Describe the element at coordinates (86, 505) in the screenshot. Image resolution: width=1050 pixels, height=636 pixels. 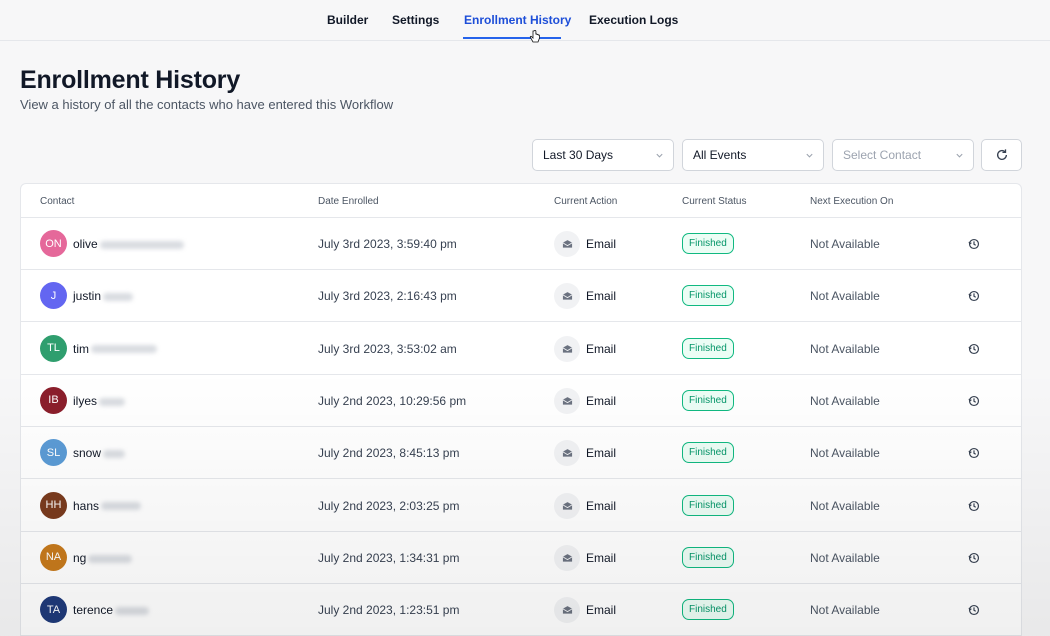
I see `contact-name-text: hans` at that location.